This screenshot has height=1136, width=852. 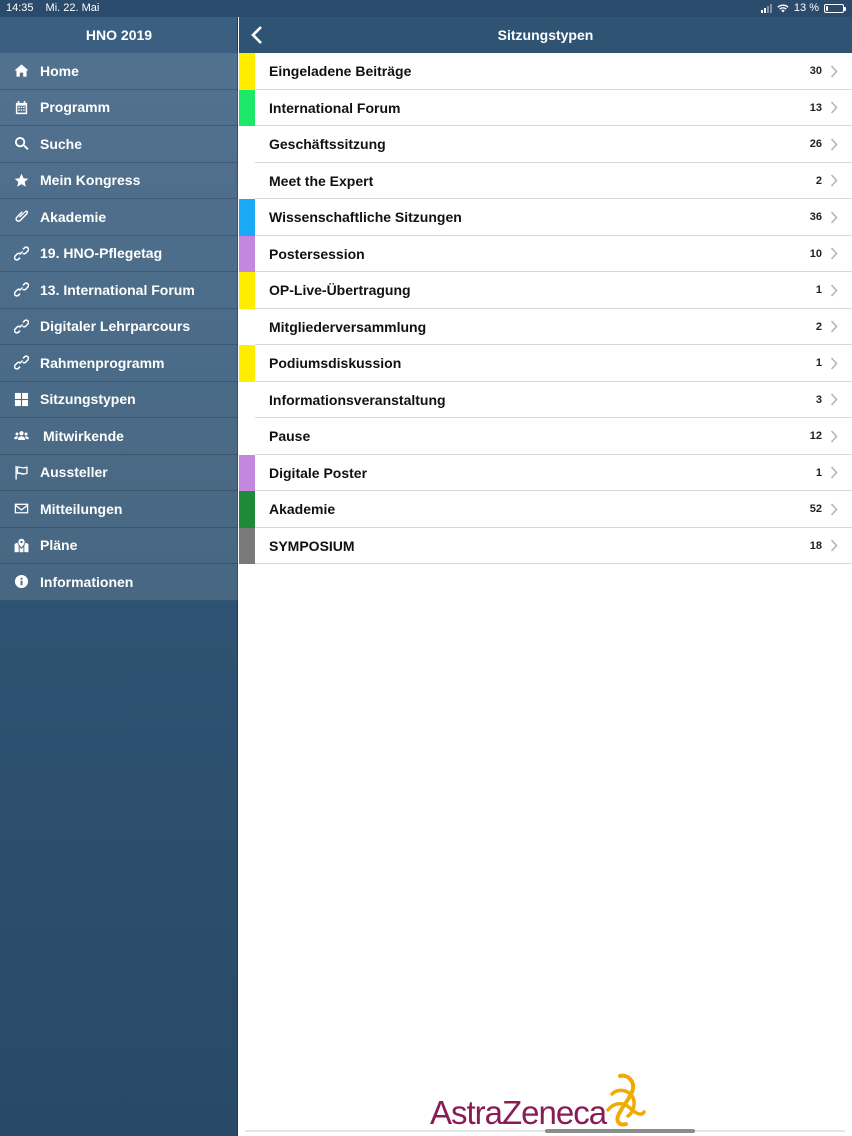 I want to click on page-title: Sitzungstypen, so click(x=545, y=35).